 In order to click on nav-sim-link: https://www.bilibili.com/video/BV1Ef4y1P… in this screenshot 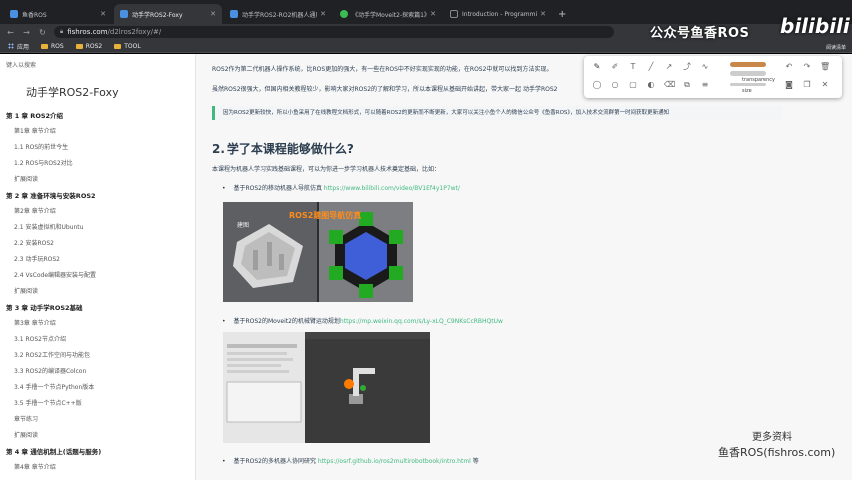, I will do `click(392, 188)`.